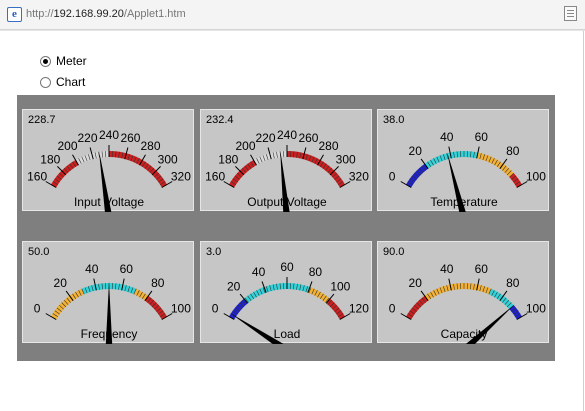  Describe the element at coordinates (393, 120) in the screenshot. I see `gauge-value-readout: 38.0` at that location.